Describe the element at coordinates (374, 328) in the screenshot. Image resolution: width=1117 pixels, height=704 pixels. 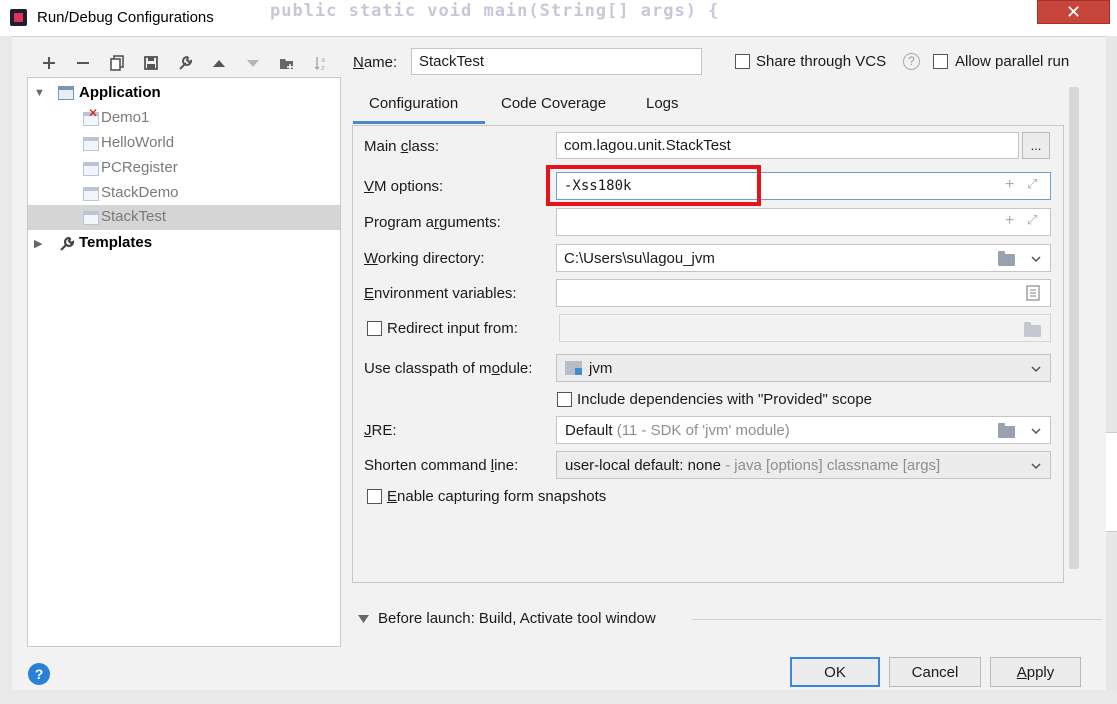
I see `redirect-input-checkbox` at that location.